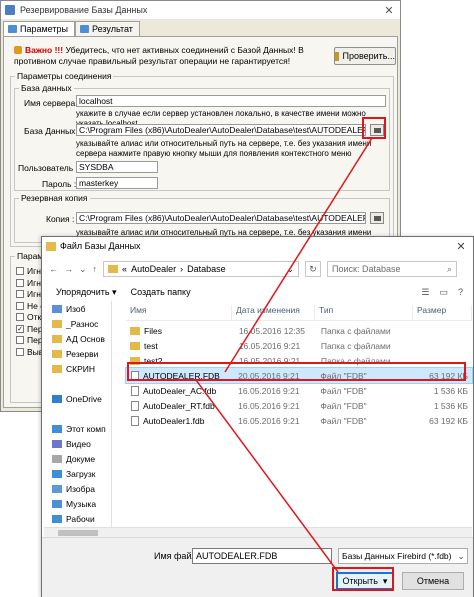 The height and width of the screenshot is (597, 474). Describe the element at coordinates (80, 518) in the screenshot. I see `nav-item-label: Рабочи` at that location.